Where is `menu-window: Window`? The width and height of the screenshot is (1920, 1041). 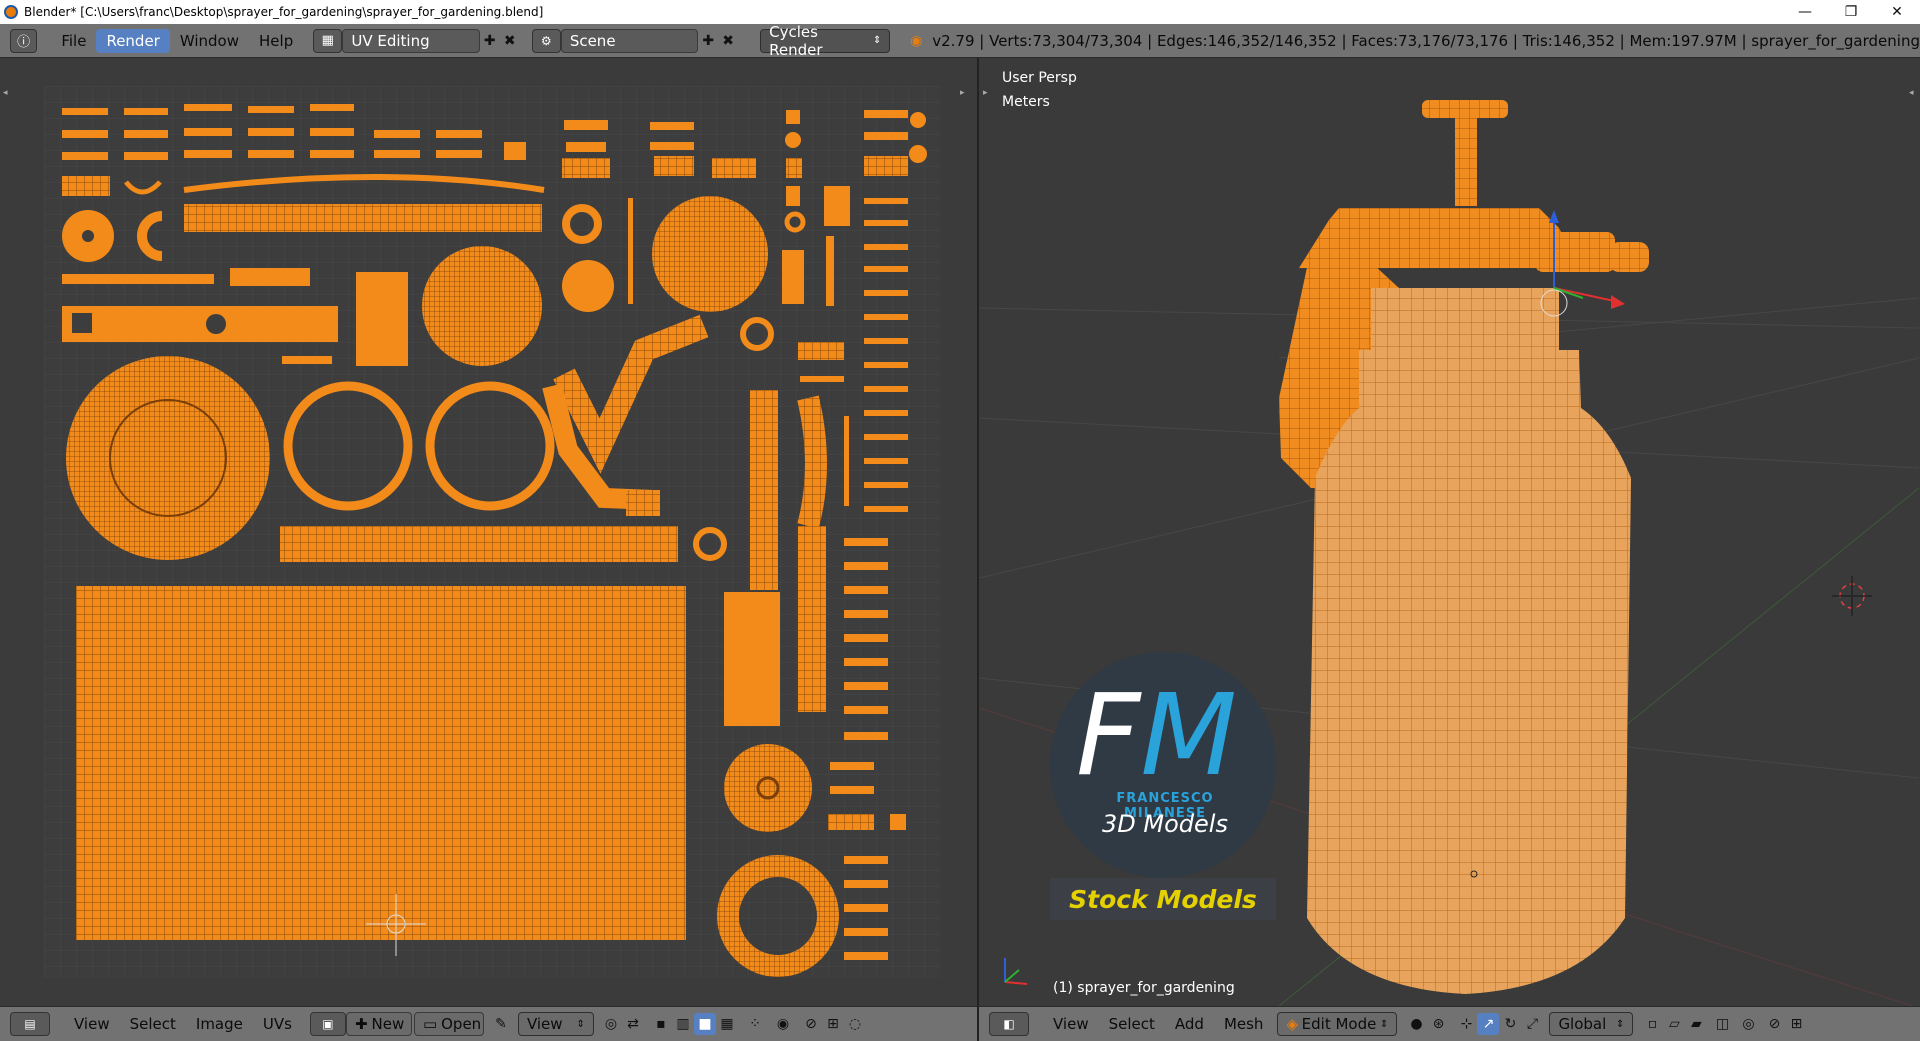 menu-window: Window is located at coordinates (209, 41).